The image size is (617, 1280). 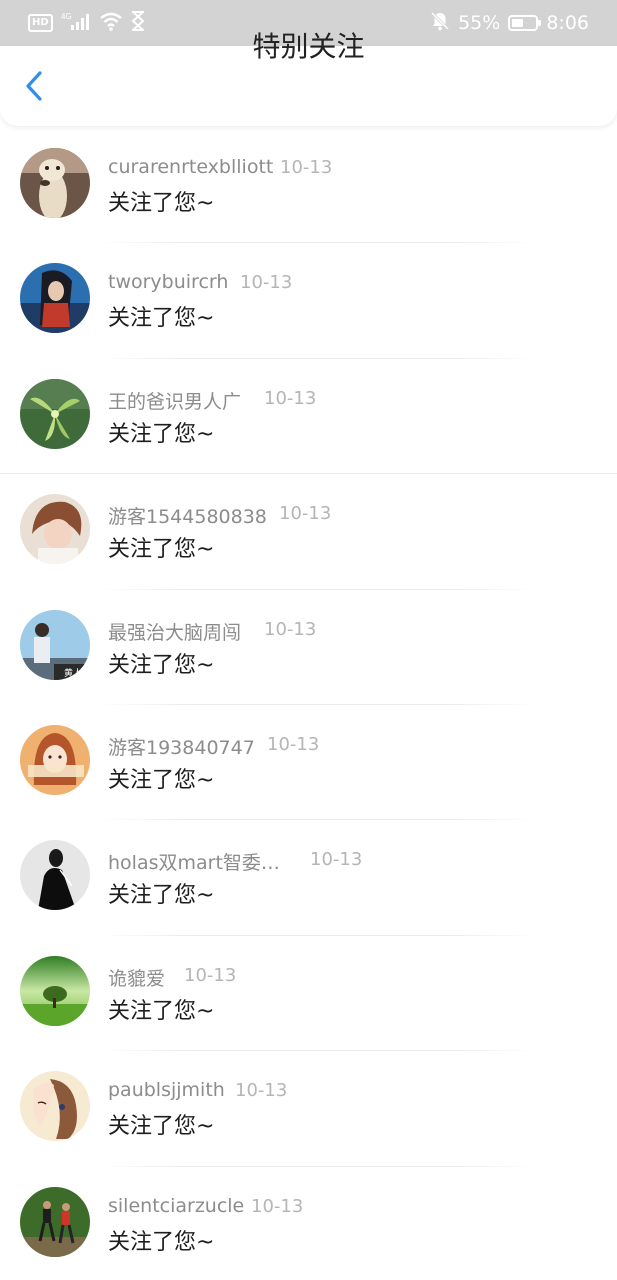 What do you see at coordinates (308, 417) in the screenshot?
I see `list-item: 王的爸识男人广 10-13 关注了您~` at bounding box center [308, 417].